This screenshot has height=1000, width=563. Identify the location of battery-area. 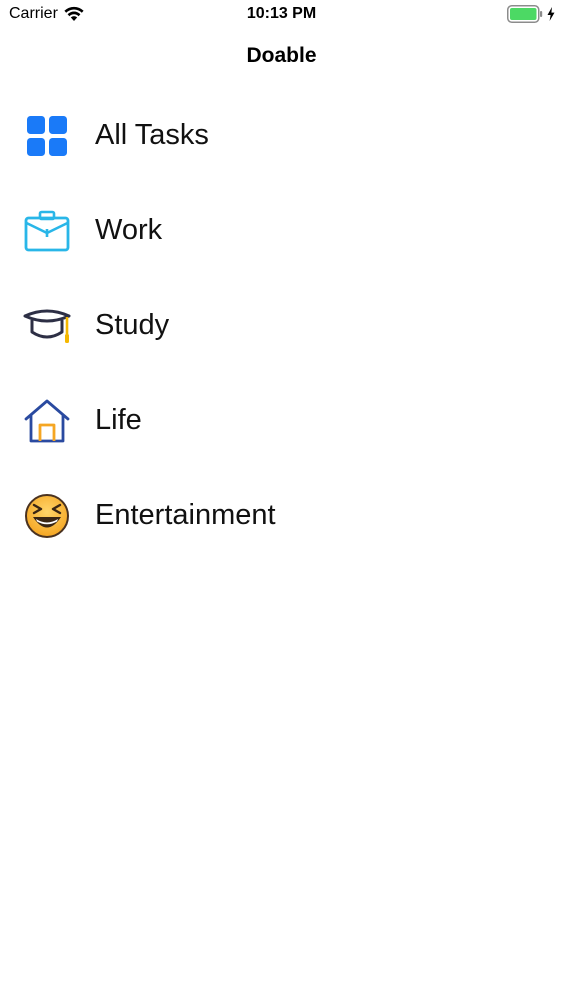
(531, 14).